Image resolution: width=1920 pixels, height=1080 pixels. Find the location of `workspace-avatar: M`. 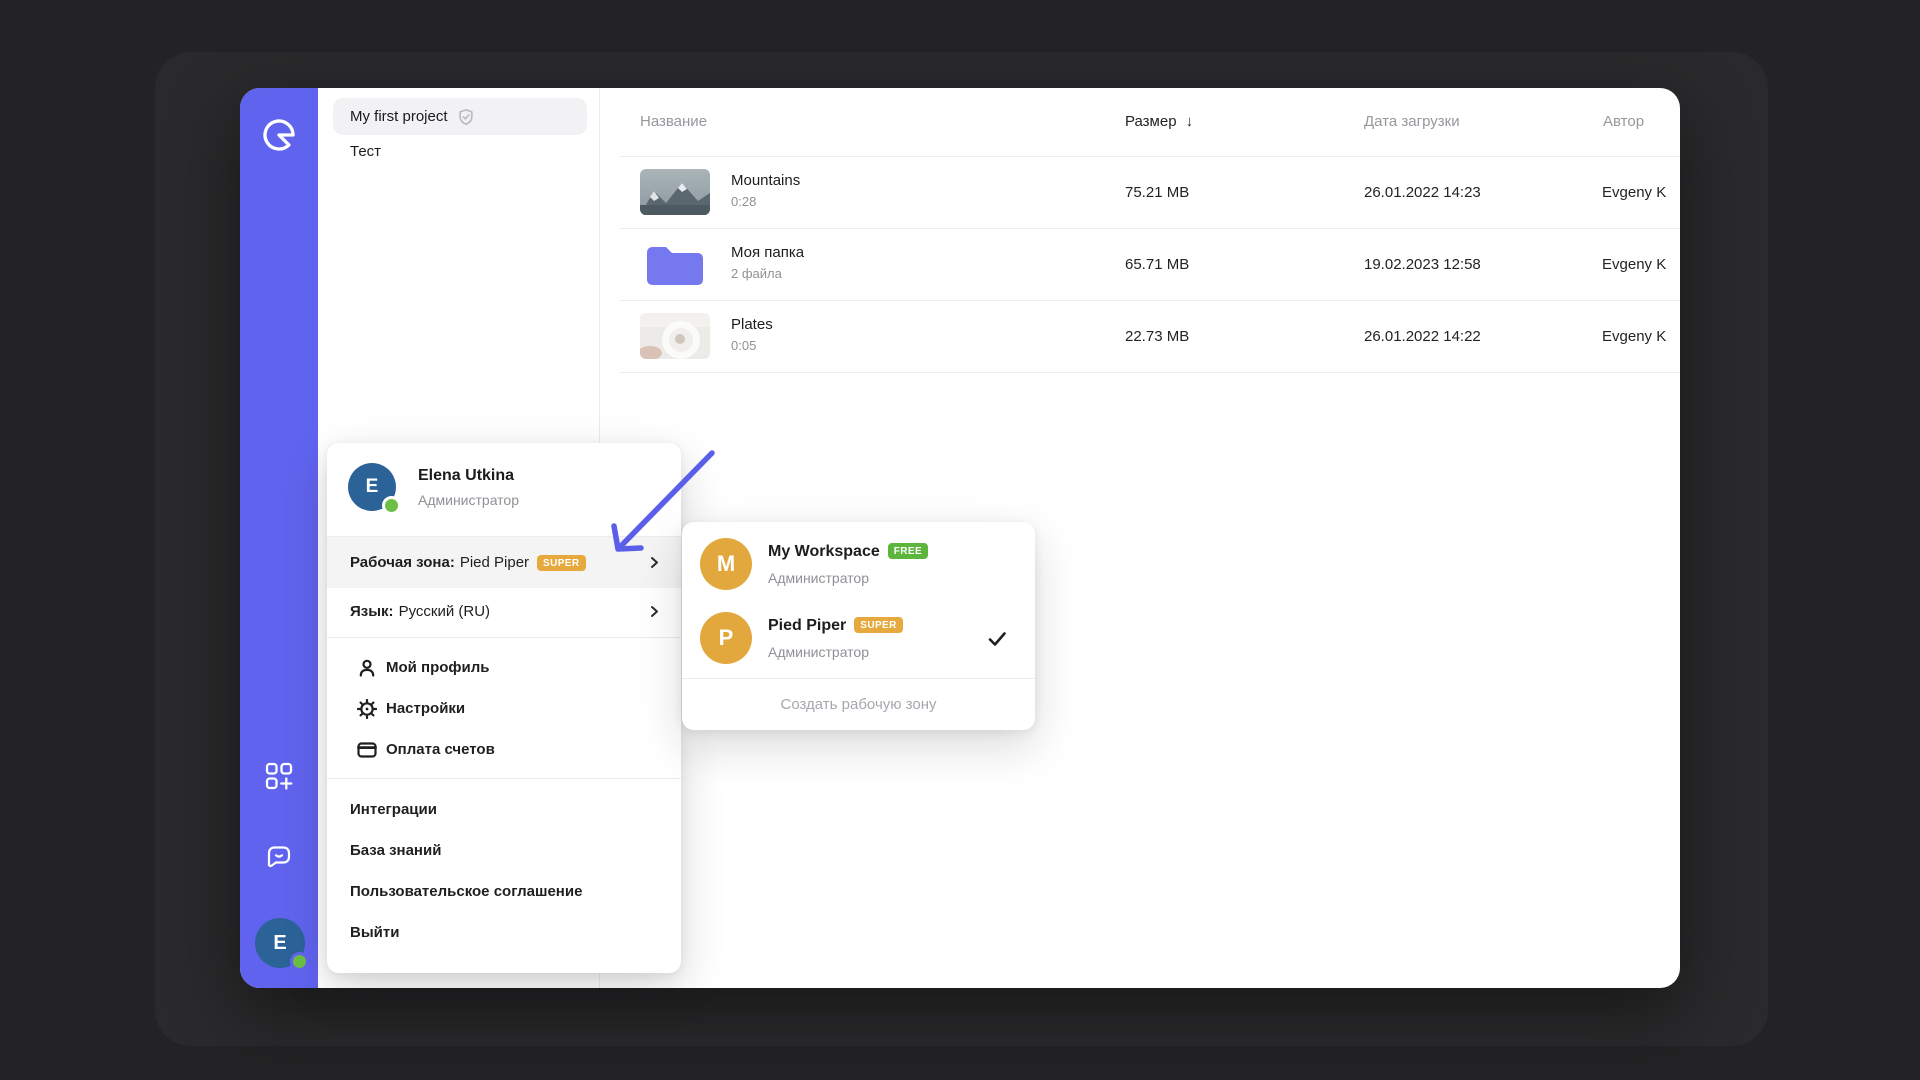

workspace-avatar: M is located at coordinates (726, 564).